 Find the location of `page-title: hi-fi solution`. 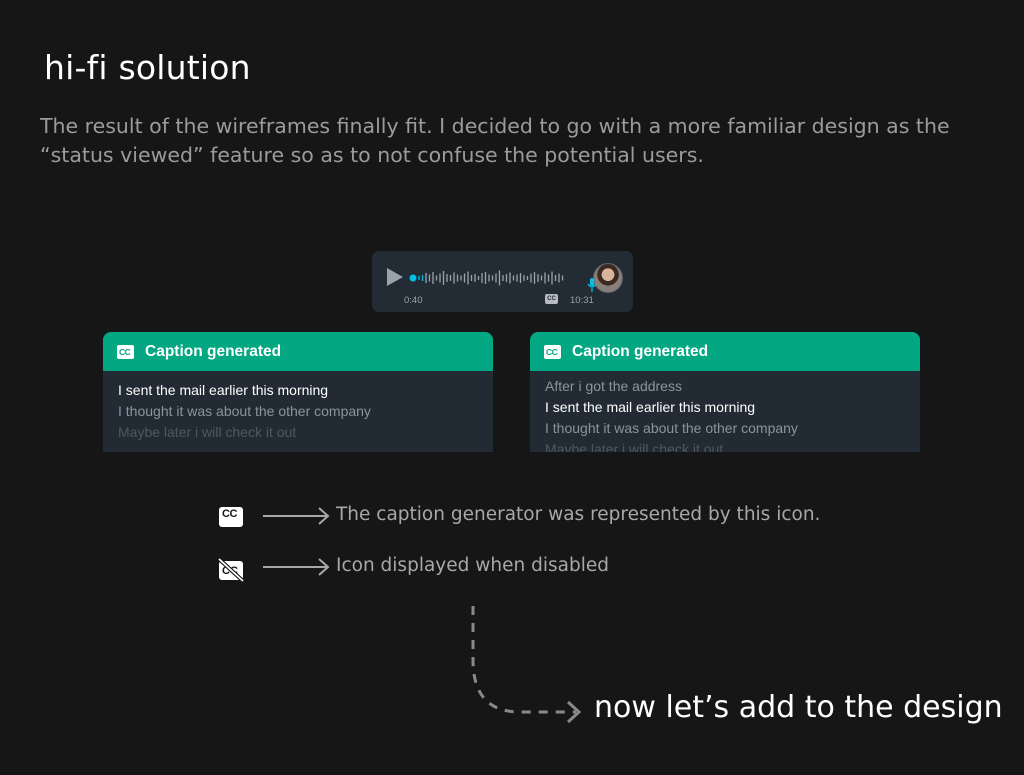

page-title: hi-fi solution is located at coordinates (147, 67).